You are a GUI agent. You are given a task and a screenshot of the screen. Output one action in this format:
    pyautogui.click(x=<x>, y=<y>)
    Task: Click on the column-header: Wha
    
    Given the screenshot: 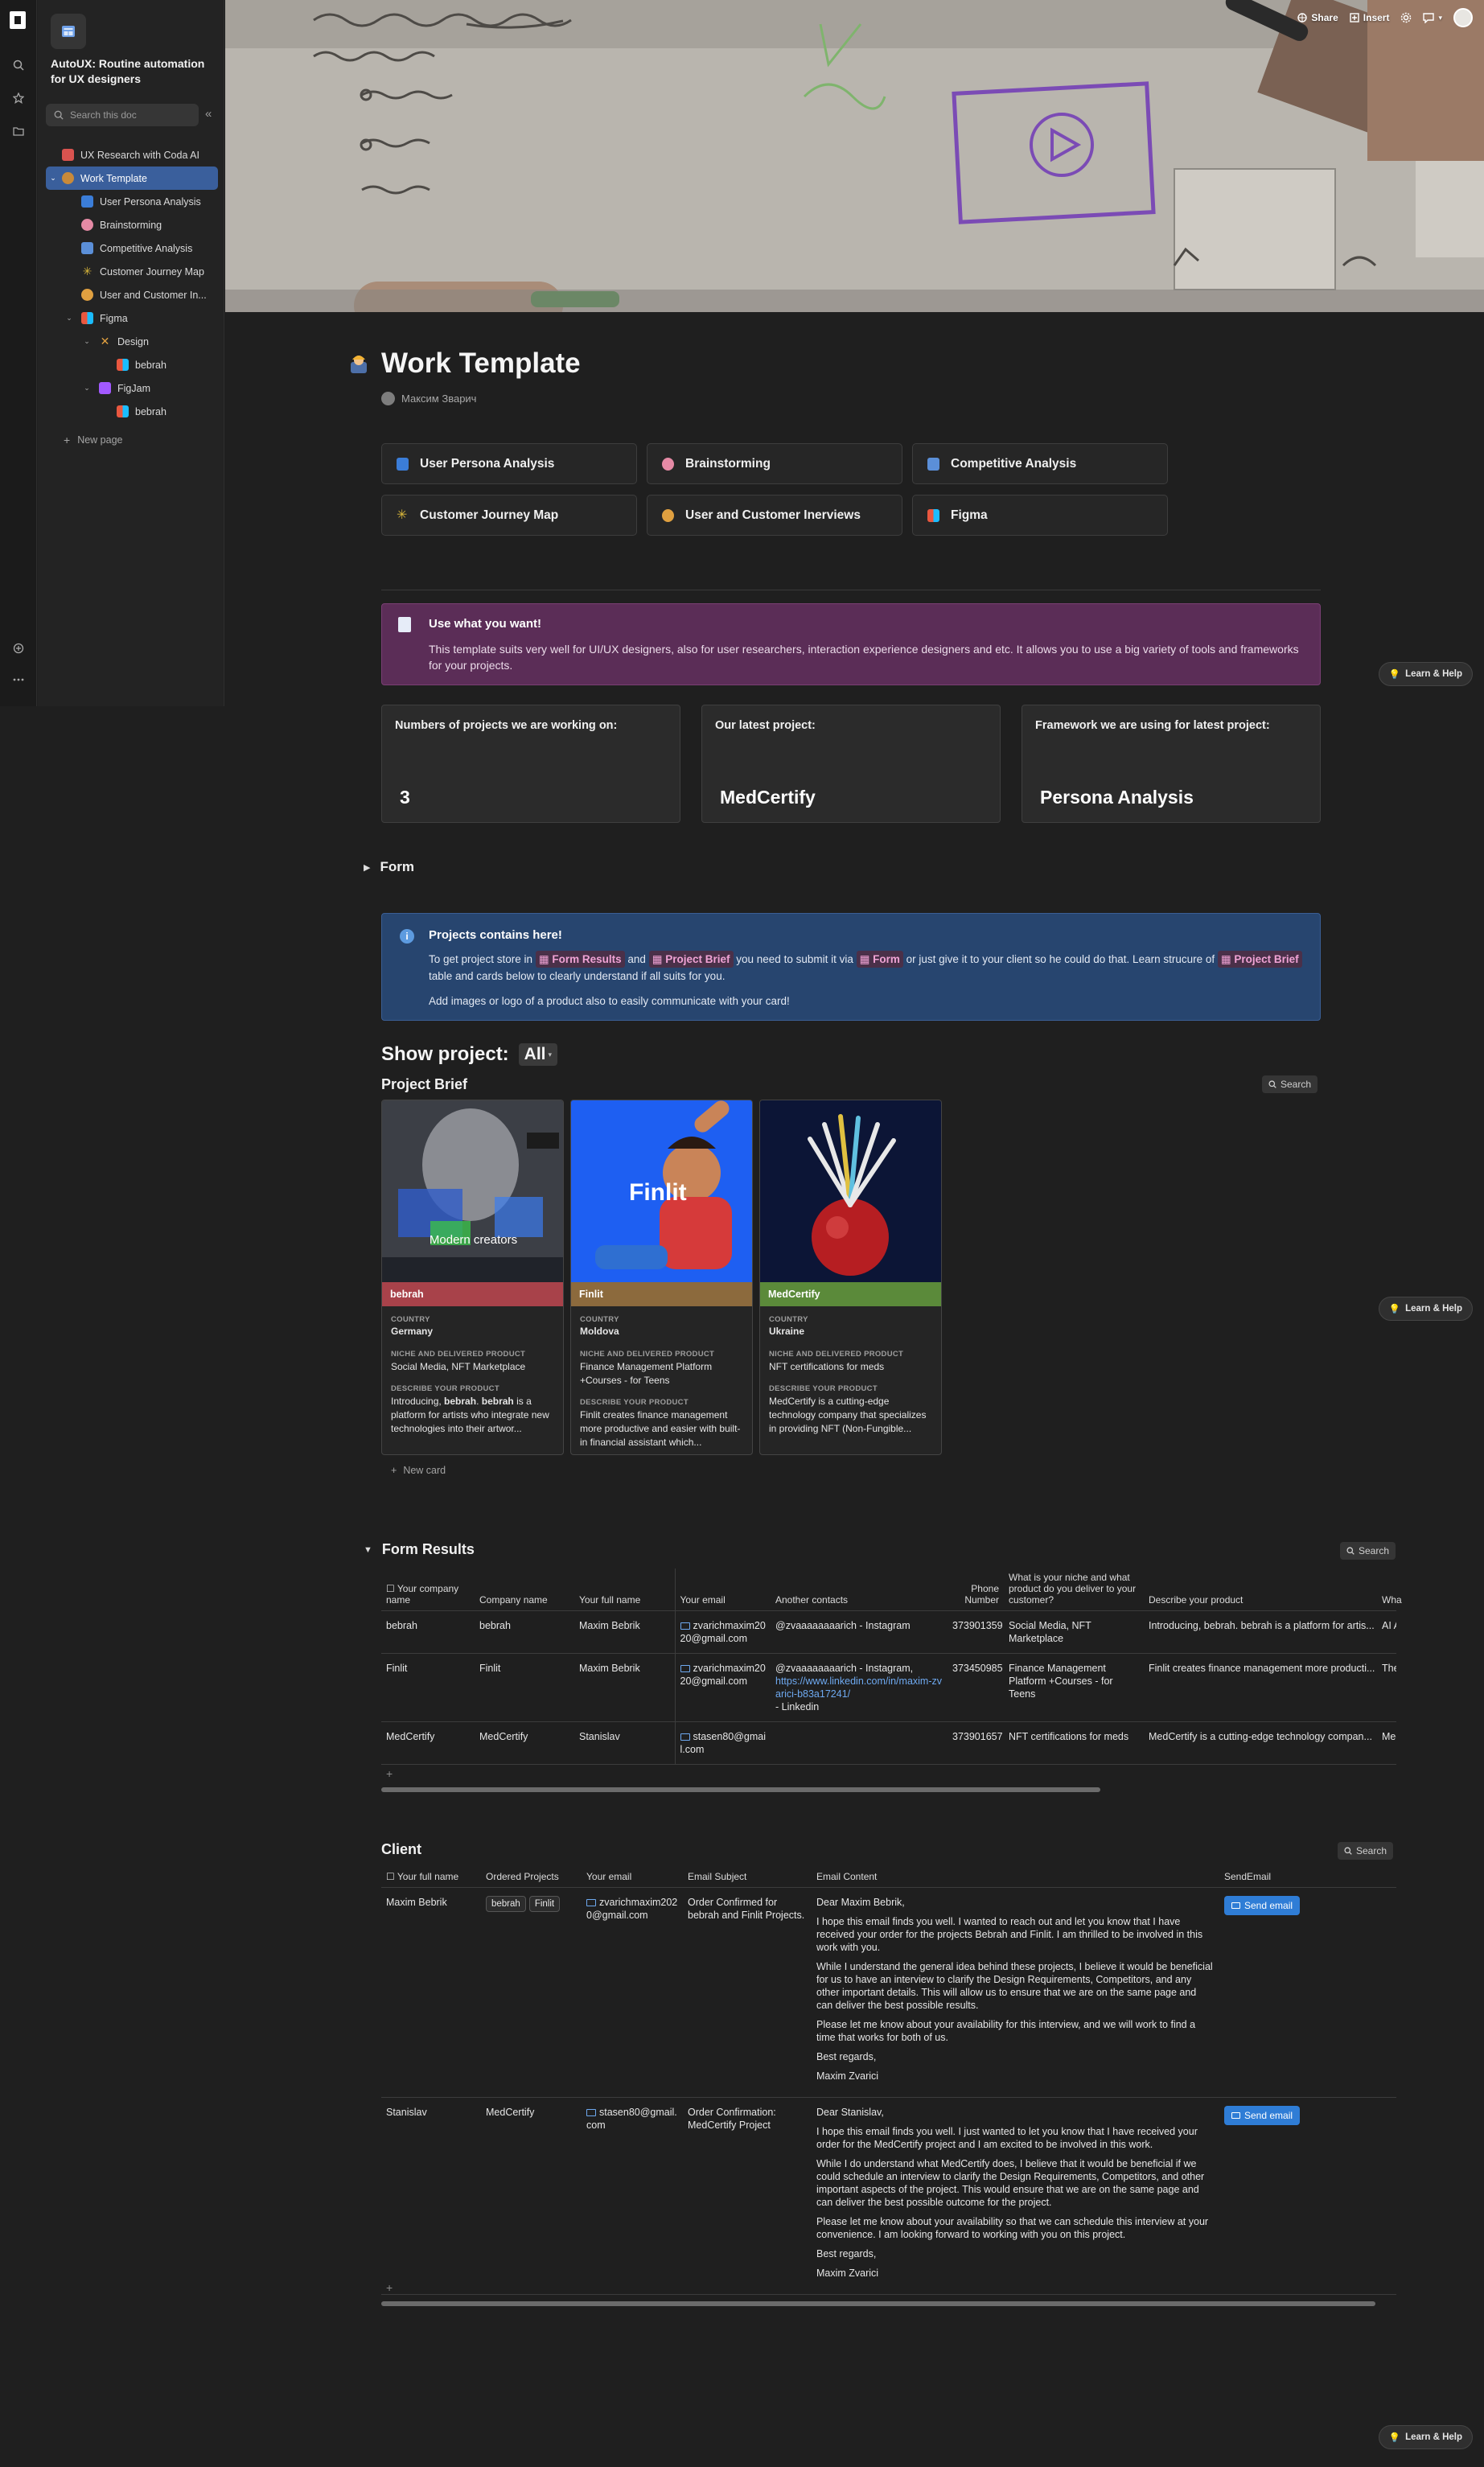 What is the action you would take?
    pyautogui.click(x=1389, y=1590)
    